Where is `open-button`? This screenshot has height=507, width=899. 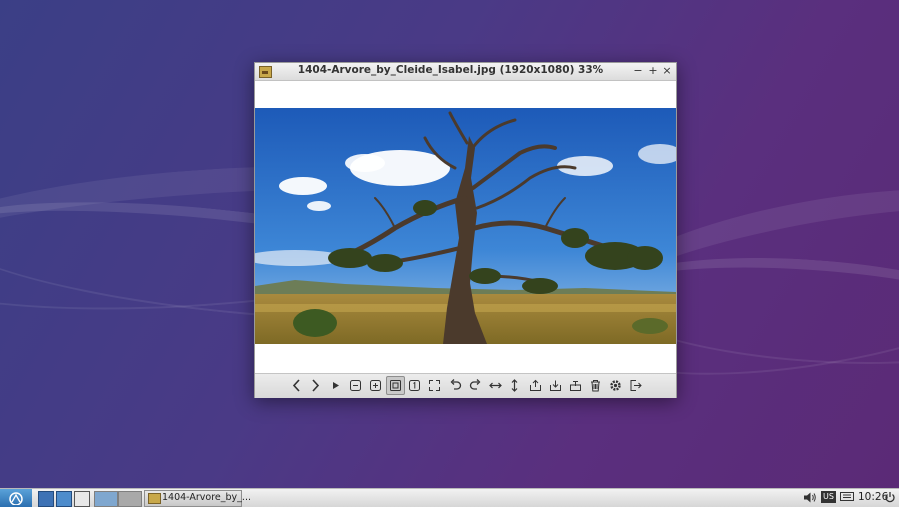
open-button is located at coordinates (535, 385).